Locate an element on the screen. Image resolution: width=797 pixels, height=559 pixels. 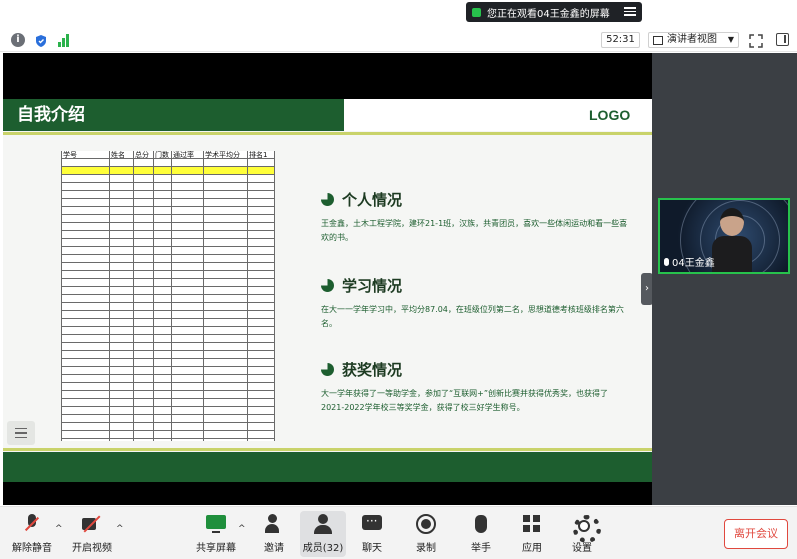
footer-divider is located at coordinates (327, 449).